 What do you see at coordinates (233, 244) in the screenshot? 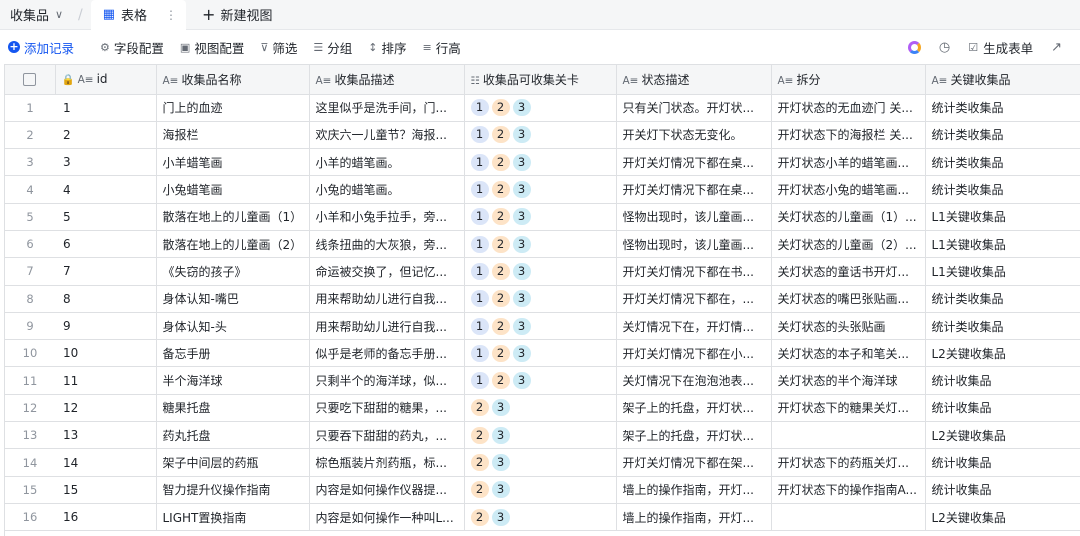
I see `cell-name: 散落在地上的儿童画（2）` at bounding box center [233, 244].